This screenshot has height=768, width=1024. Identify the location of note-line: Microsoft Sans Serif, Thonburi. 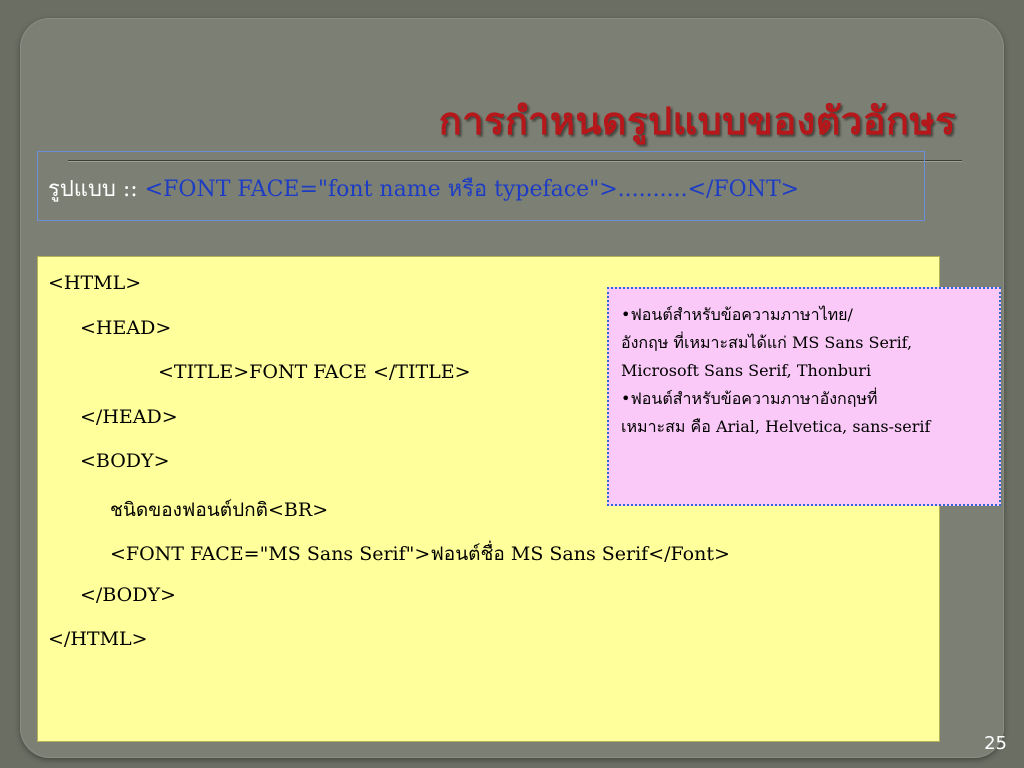
(746, 370).